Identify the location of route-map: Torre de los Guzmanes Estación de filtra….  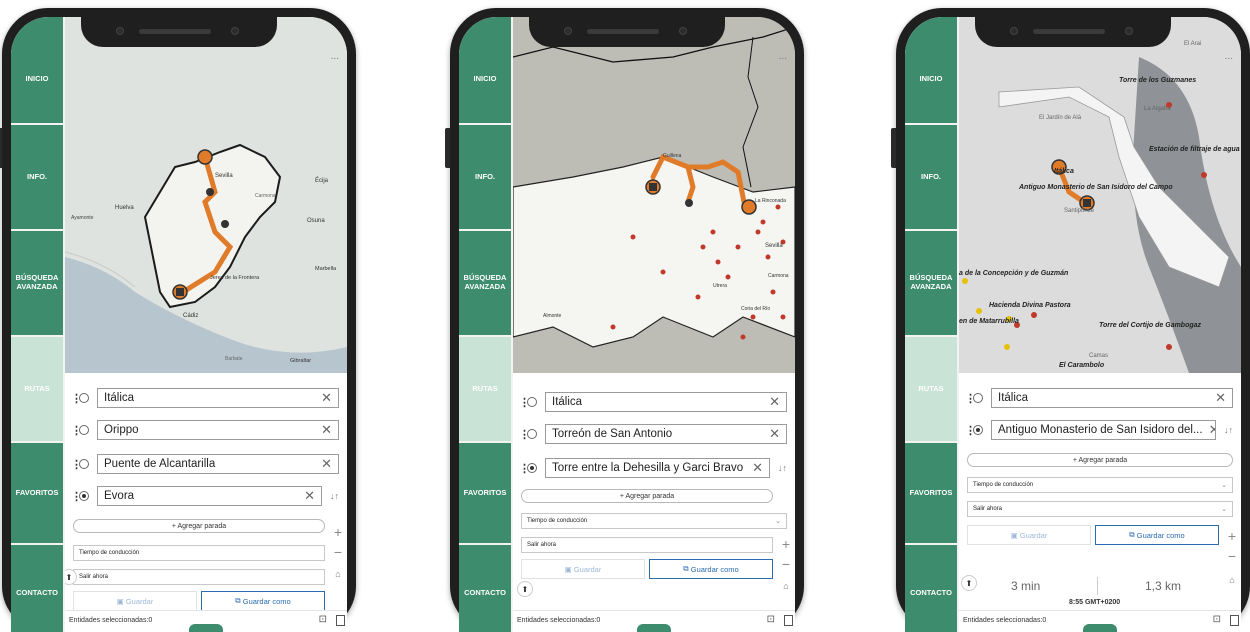
(1100, 195).